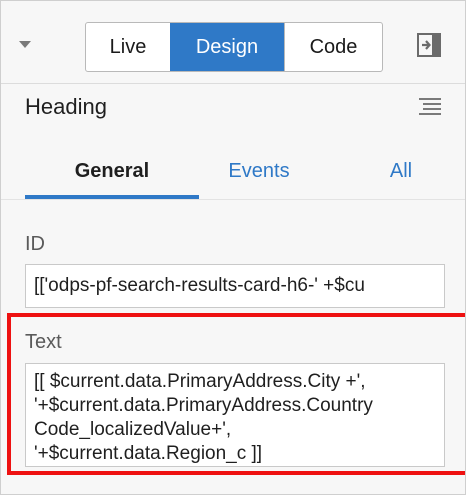 The width and height of the screenshot is (466, 495). I want to click on code-mode-button: Code, so click(333, 47).